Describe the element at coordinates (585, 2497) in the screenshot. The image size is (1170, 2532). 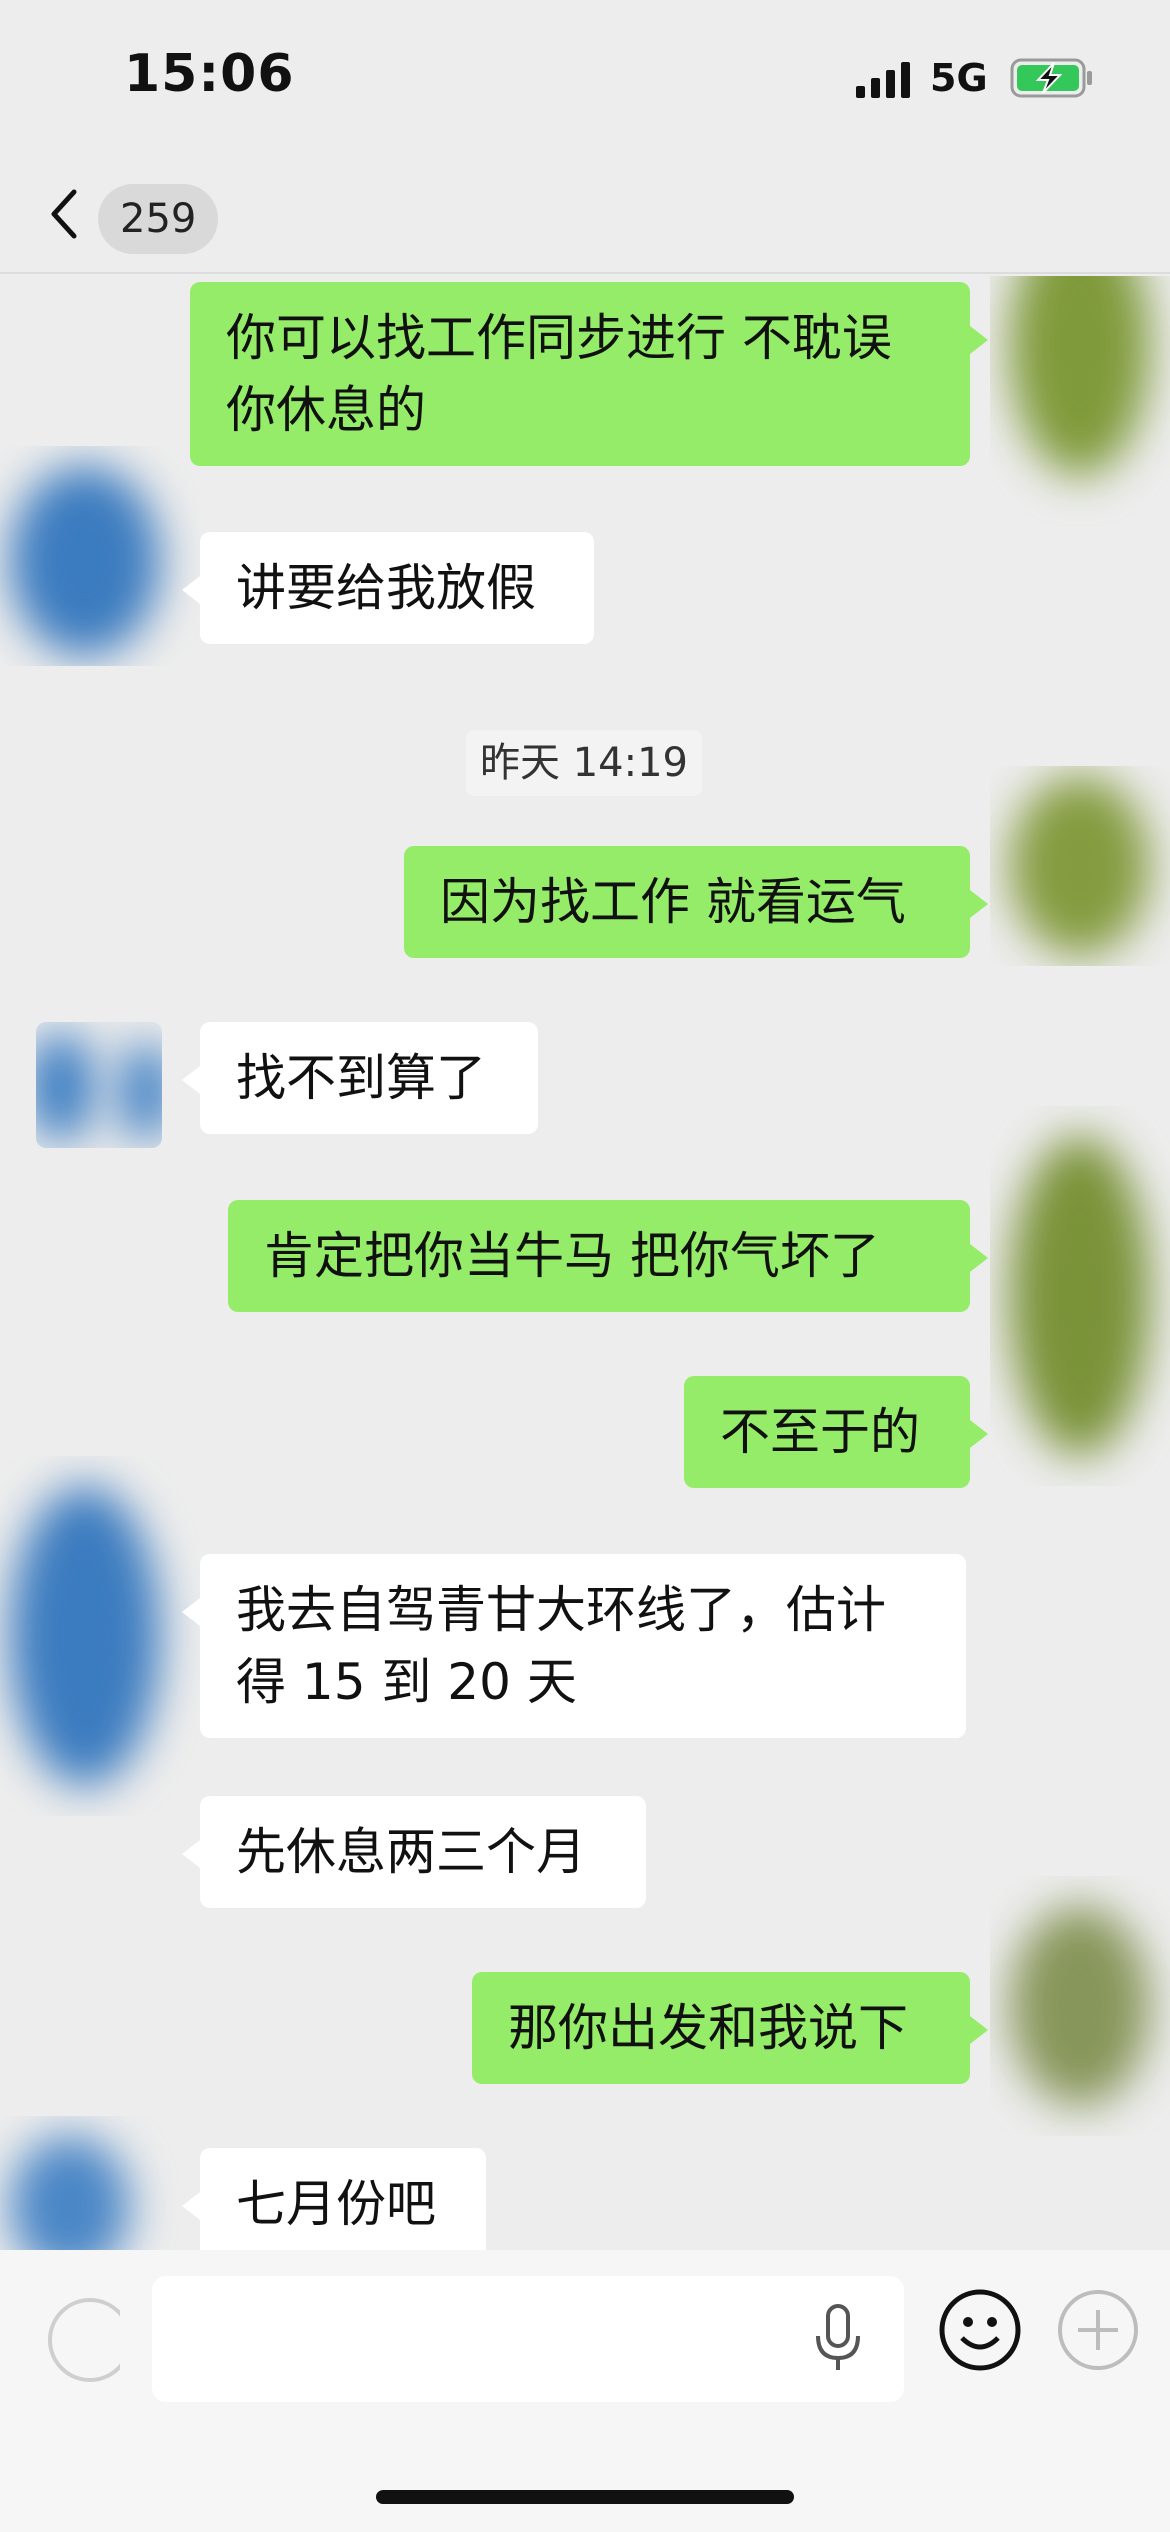
I see `home-indicator` at that location.